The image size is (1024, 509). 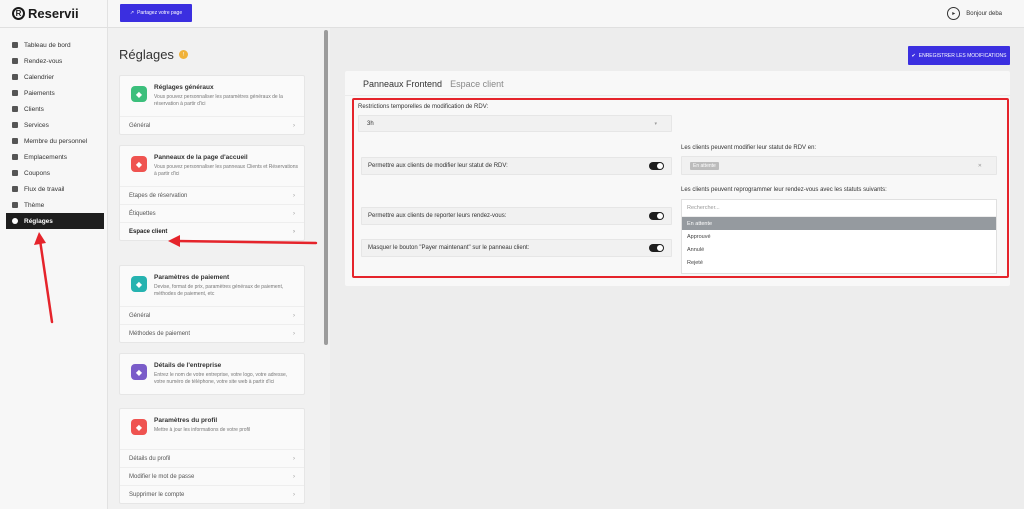 What do you see at coordinates (174, 241) in the screenshot?
I see `arrow-head-client-space` at bounding box center [174, 241].